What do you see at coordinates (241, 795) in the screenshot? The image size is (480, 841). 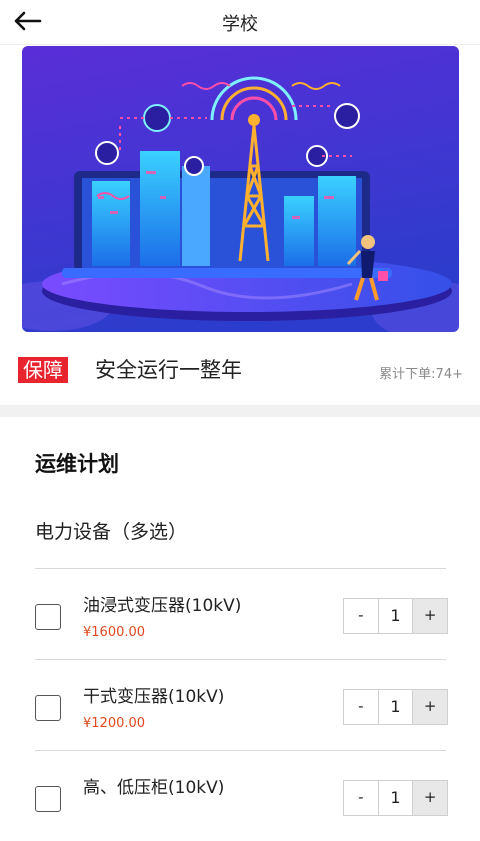 I see `equipment-item: 高、低压柜(10kV) - 1 +` at bounding box center [241, 795].